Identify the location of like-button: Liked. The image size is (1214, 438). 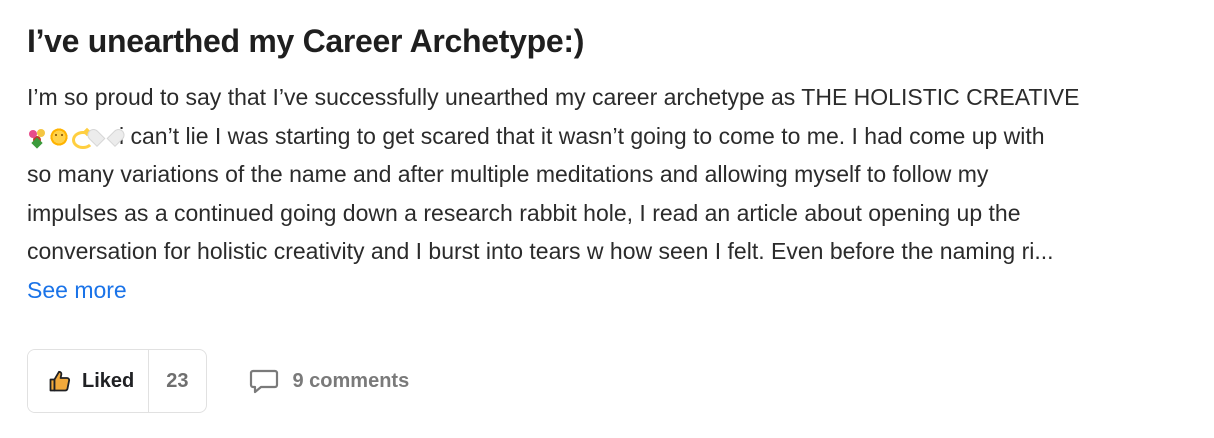
(88, 381).